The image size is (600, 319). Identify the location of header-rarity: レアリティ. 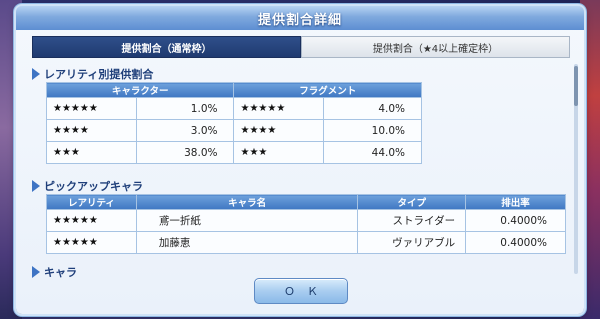
(91, 202).